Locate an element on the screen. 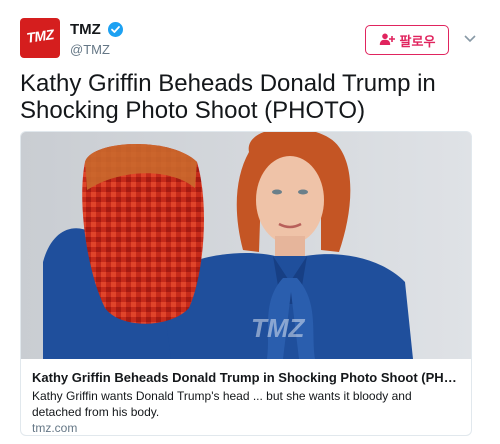 Image resolution: width=500 pixels, height=444 pixels. follow-button: 팔로우 is located at coordinates (407, 40).